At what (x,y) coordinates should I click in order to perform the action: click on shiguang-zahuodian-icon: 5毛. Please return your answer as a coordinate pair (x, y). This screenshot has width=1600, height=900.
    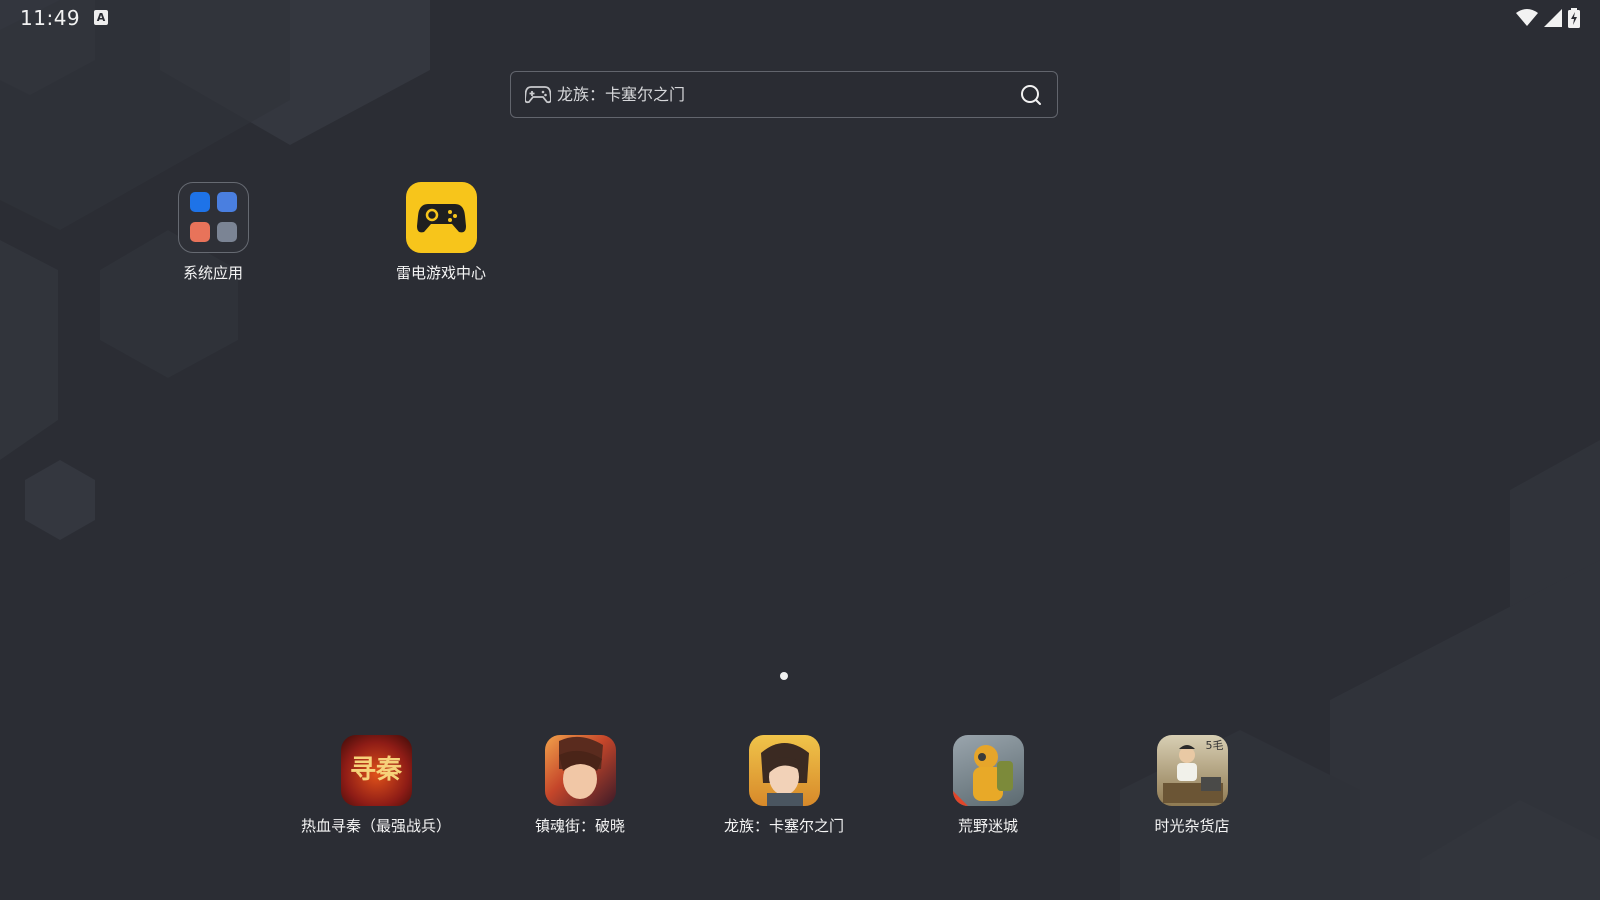
    Looking at the image, I should click on (1192, 770).